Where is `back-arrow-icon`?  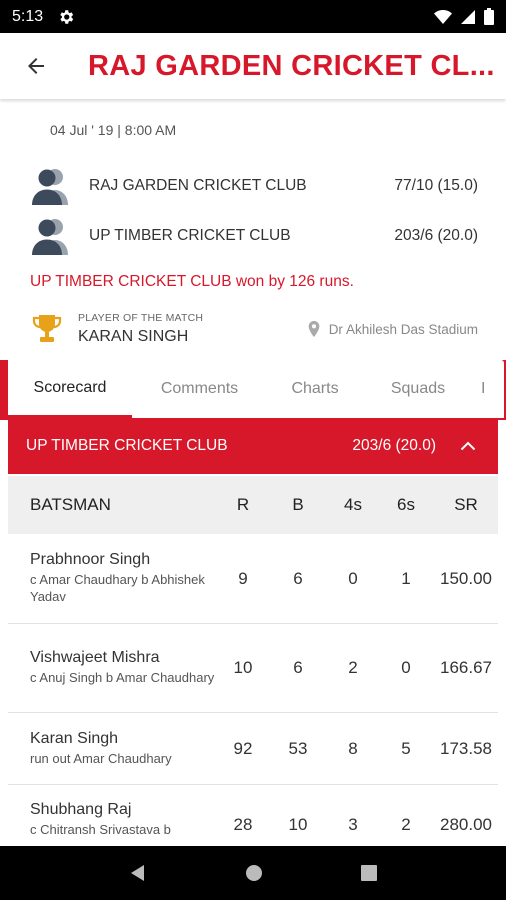 back-arrow-icon is located at coordinates (36, 66).